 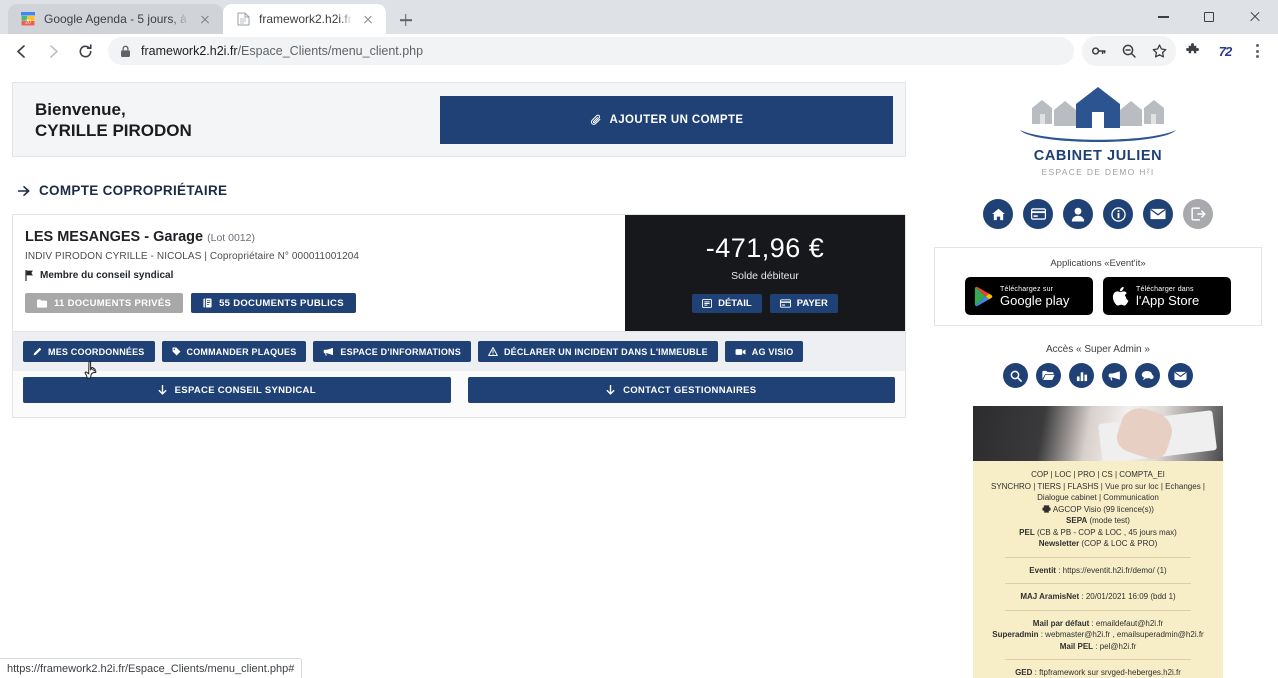 What do you see at coordinates (237, 390) in the screenshot?
I see `espace-conseil-syndical-button: ESPACE CONSEIL SYNDICAL` at bounding box center [237, 390].